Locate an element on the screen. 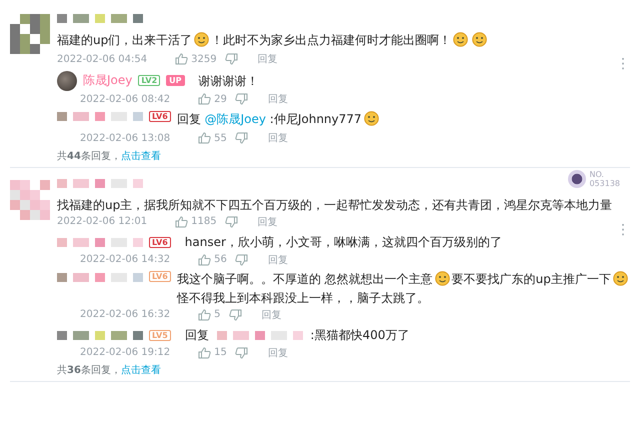 The height and width of the screenshot is (437, 640). reply-count: 共44条回复， is located at coordinates (89, 156).